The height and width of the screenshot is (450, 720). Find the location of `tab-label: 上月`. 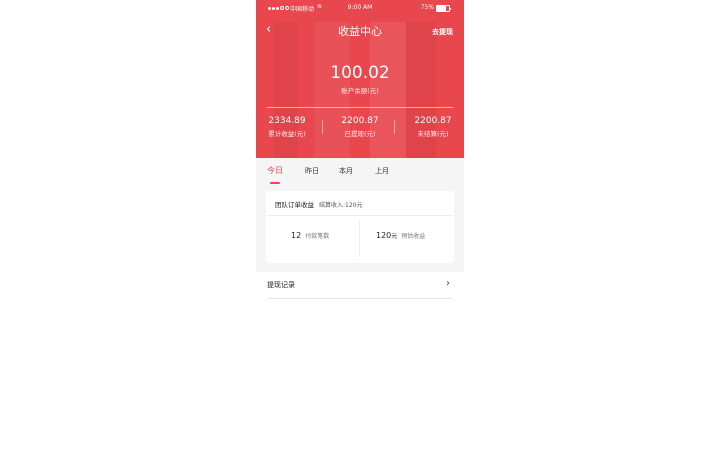

tab-label: 上月 is located at coordinates (382, 171).